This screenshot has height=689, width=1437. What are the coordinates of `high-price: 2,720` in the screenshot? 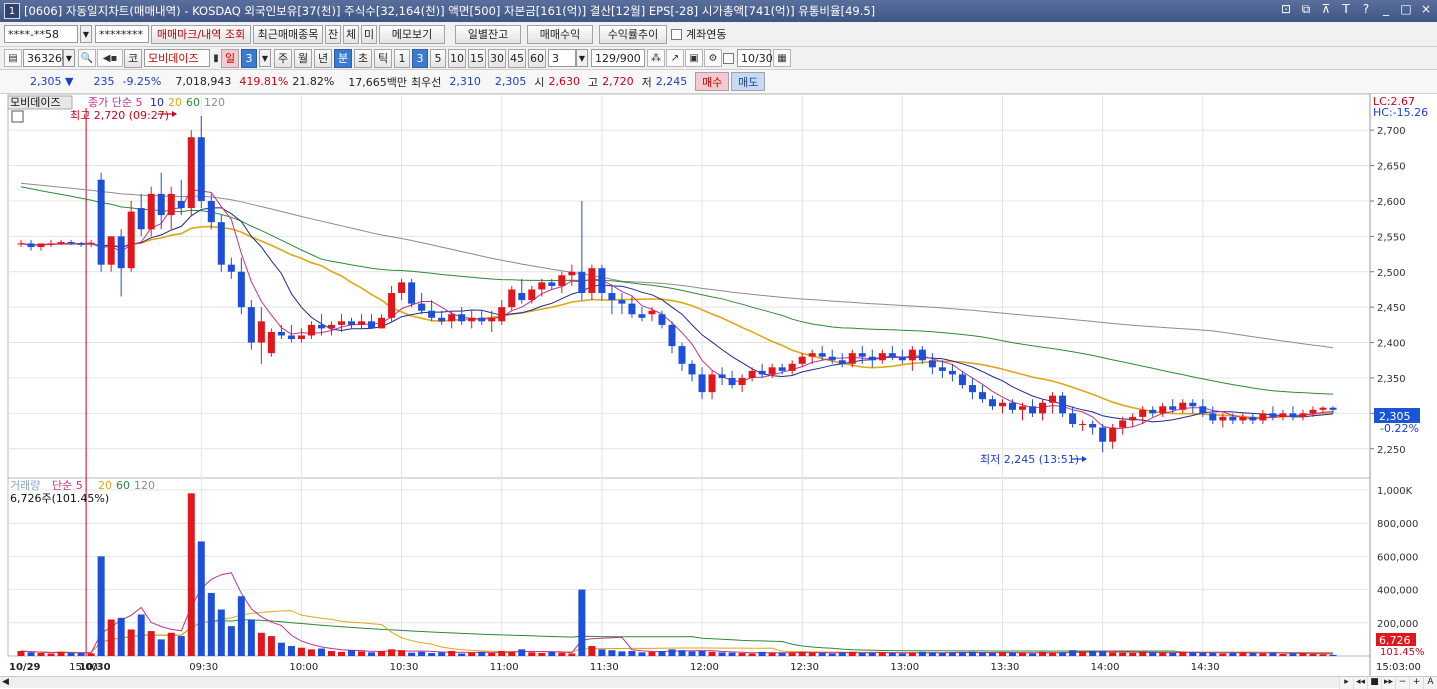 It's located at (618, 81).